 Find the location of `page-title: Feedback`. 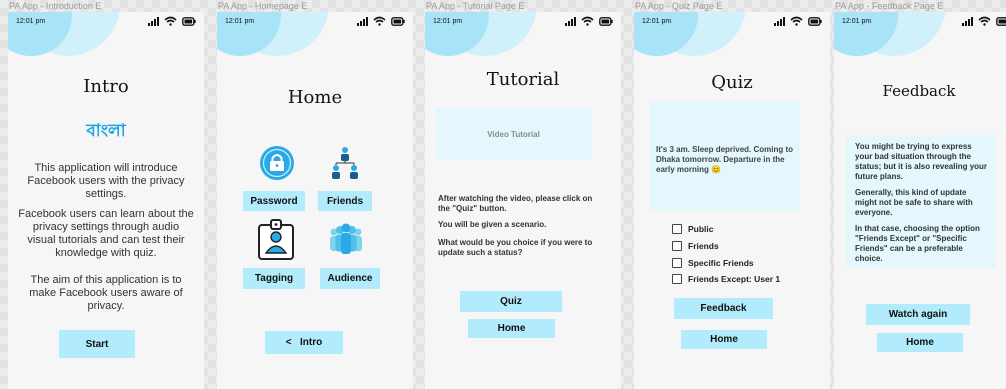

page-title: Feedback is located at coordinates (919, 91).